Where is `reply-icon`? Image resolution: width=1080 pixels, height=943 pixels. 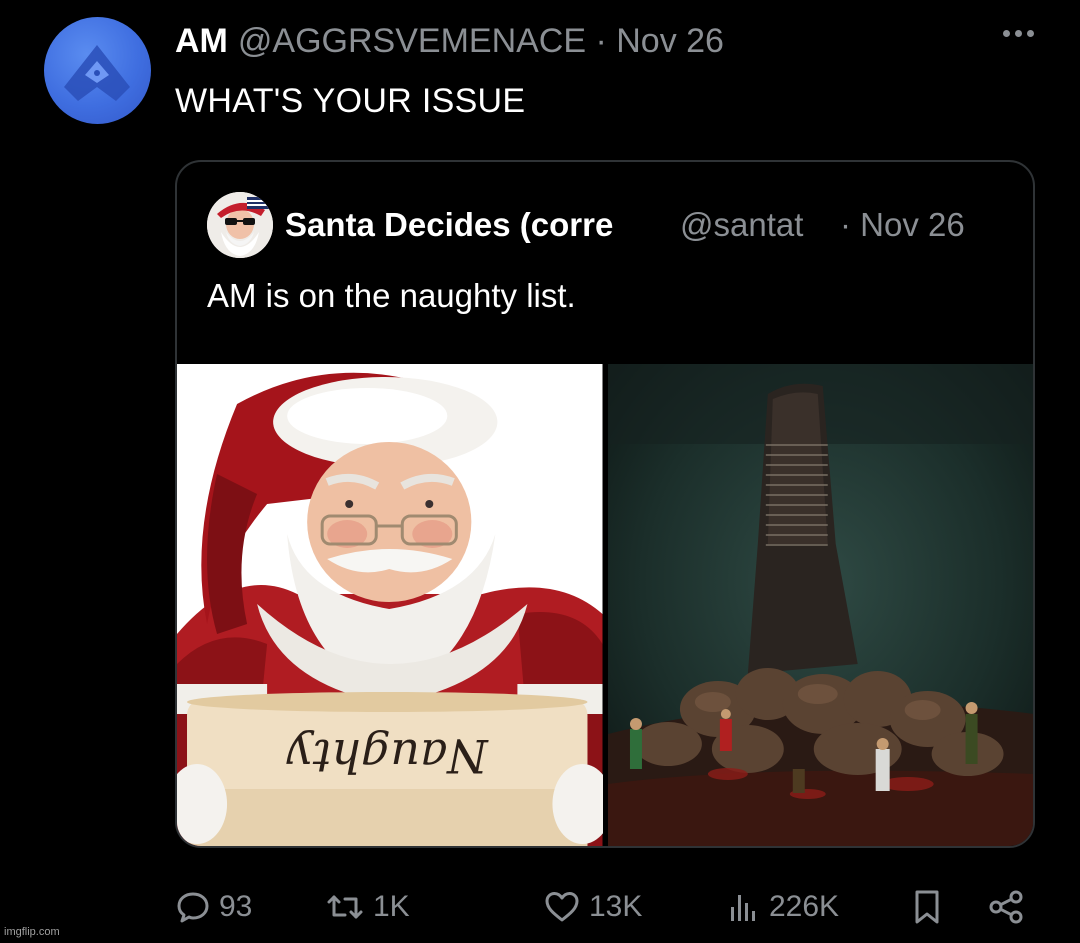
reply-icon is located at coordinates (193, 907).